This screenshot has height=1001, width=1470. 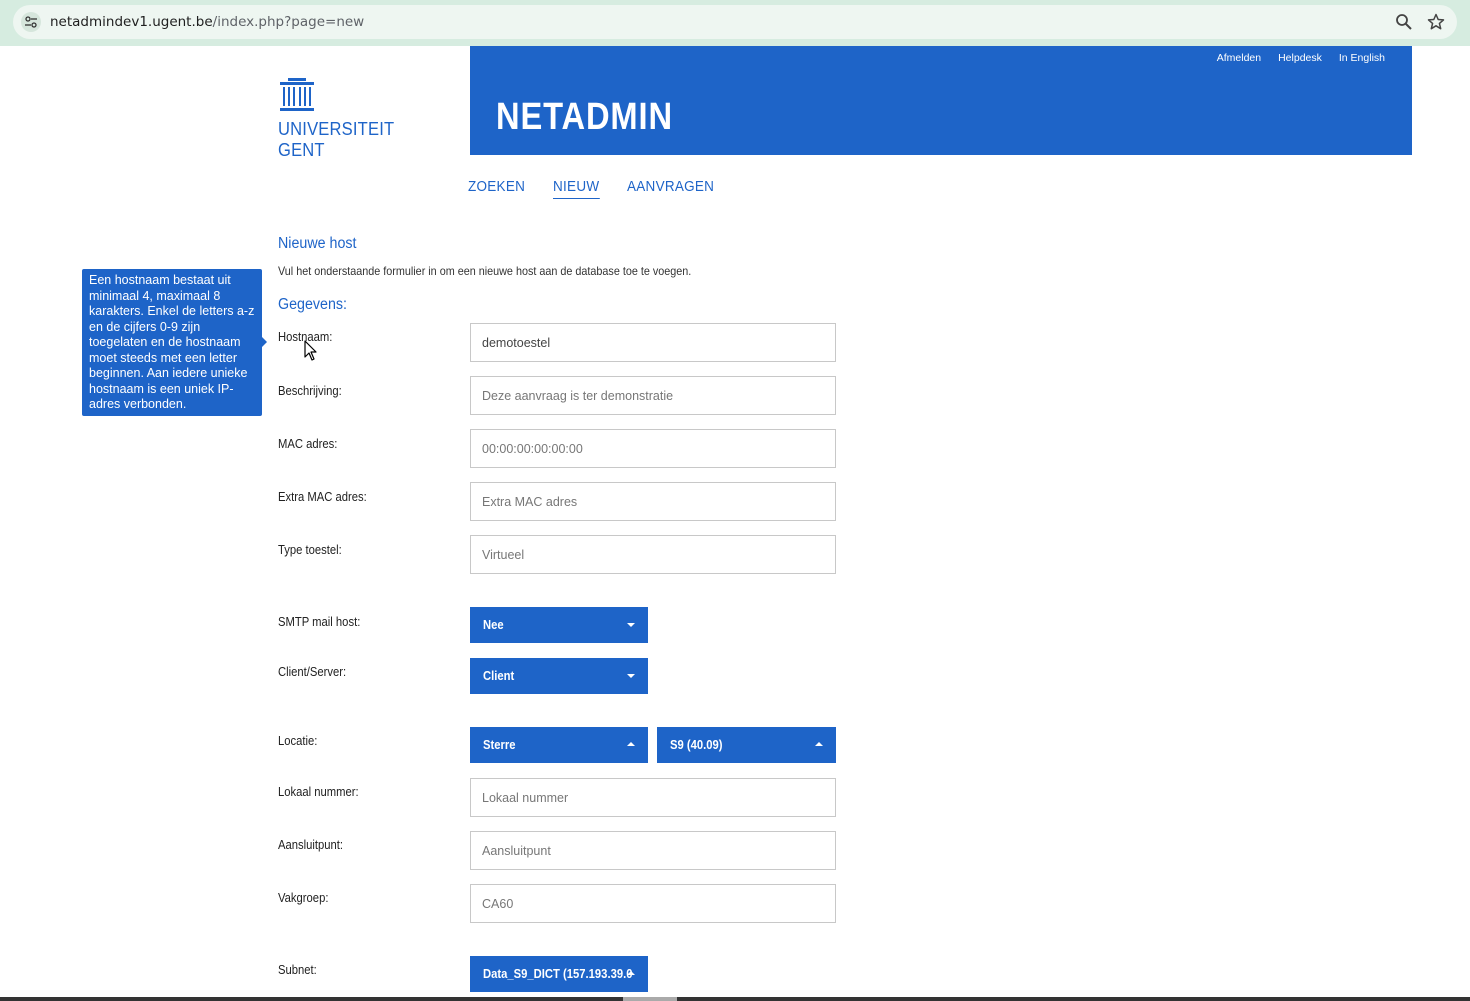 I want to click on subnet-label: Subnet:, so click(x=297, y=970).